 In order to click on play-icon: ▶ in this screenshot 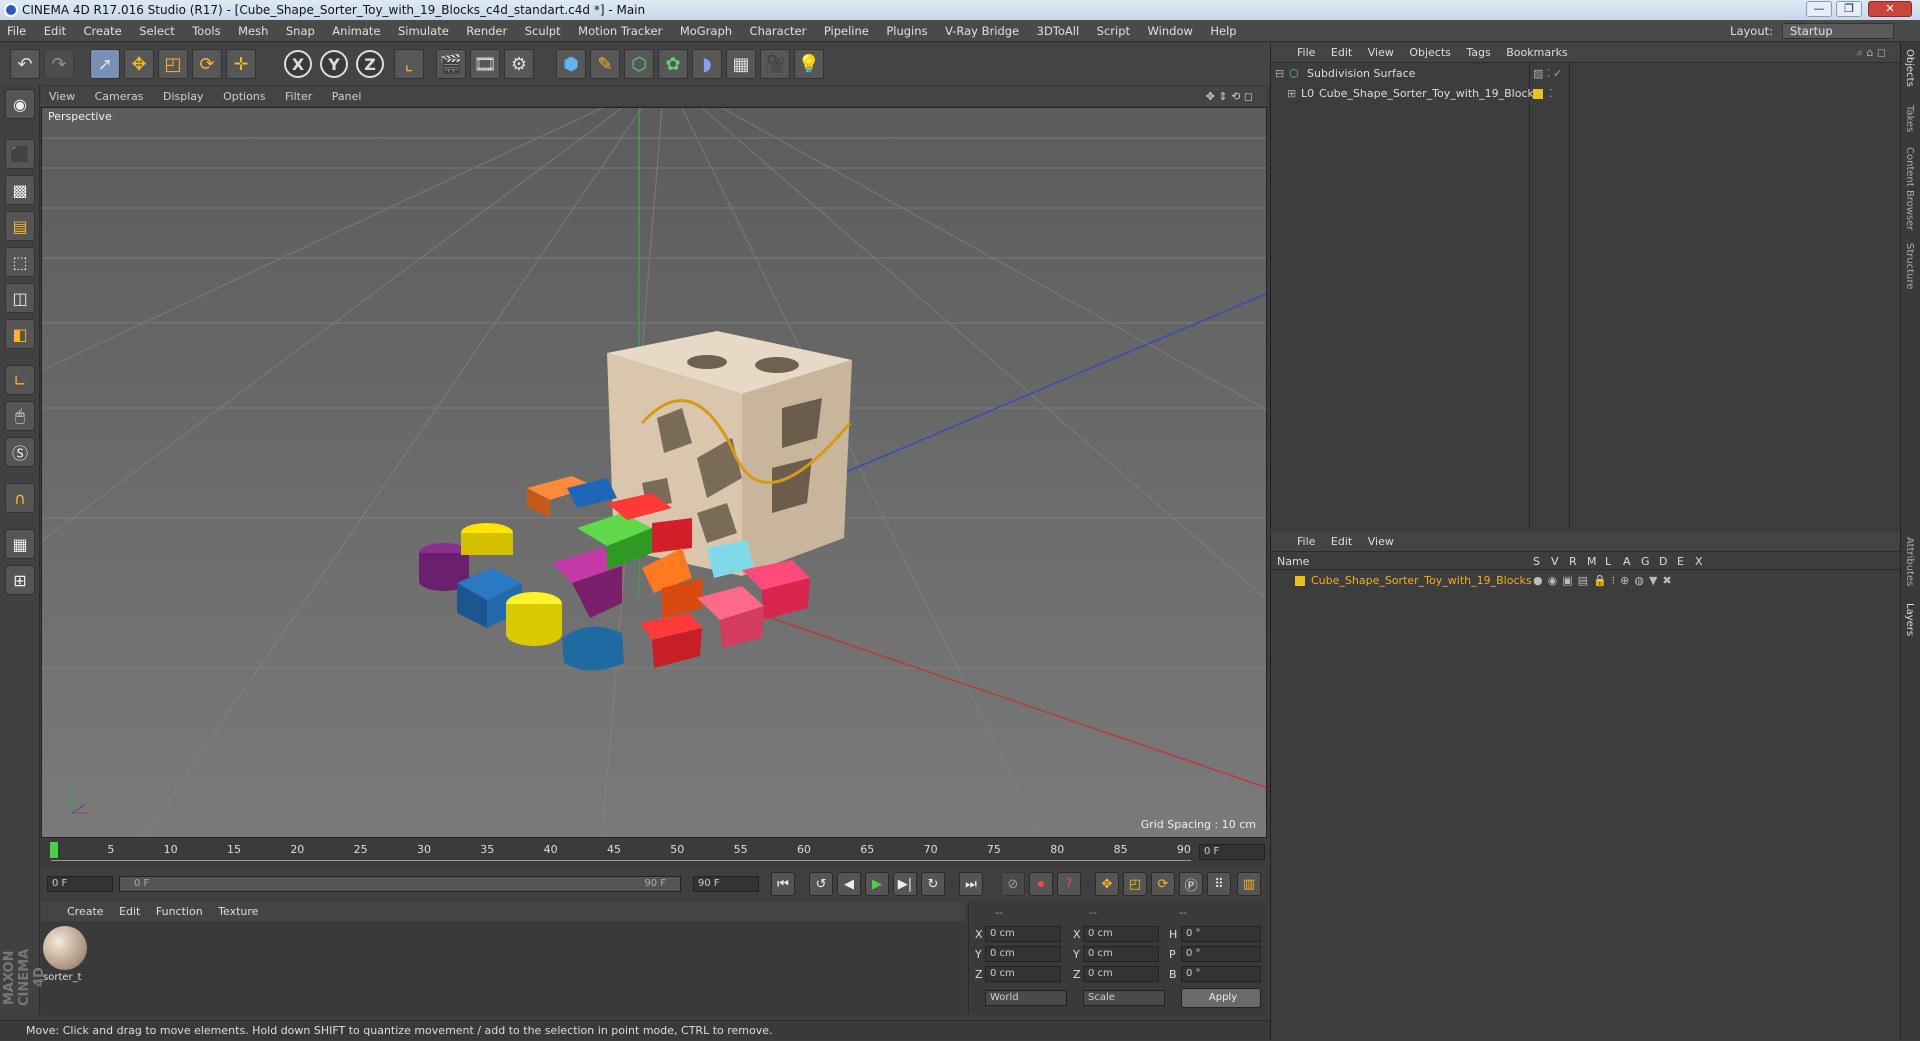, I will do `click(877, 884)`.